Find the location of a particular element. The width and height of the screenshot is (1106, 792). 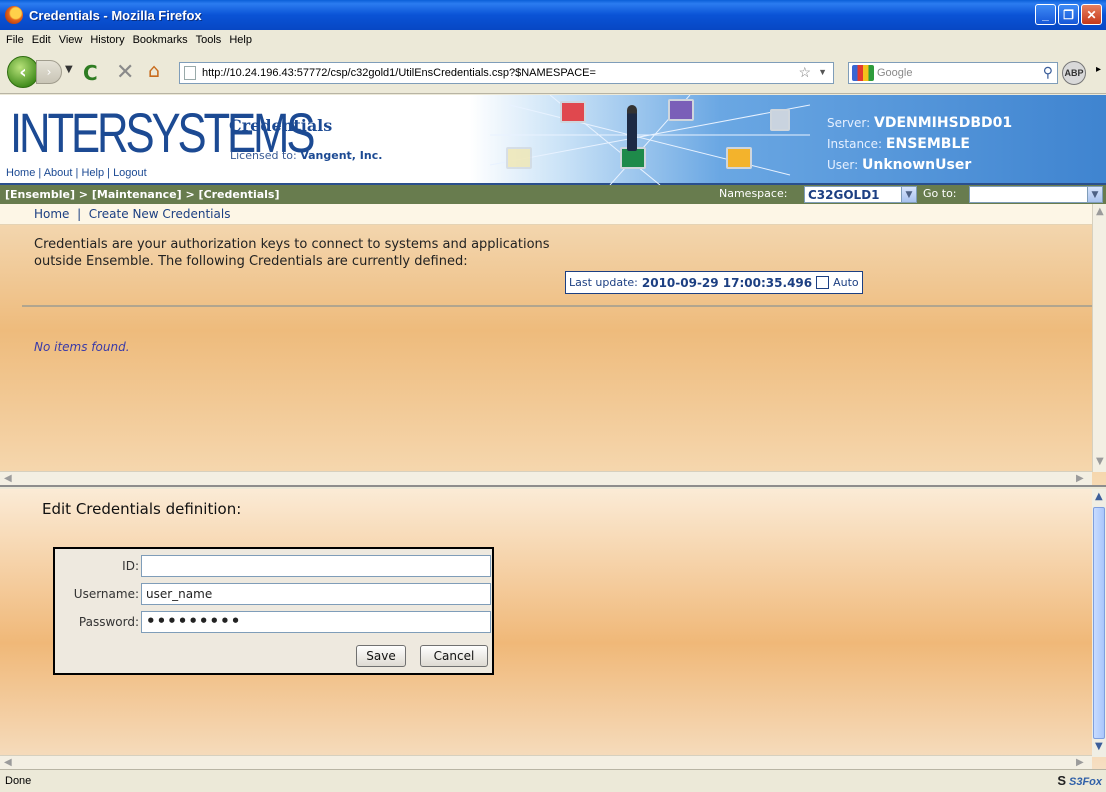

maximize-button: ❐ is located at coordinates (1068, 14).